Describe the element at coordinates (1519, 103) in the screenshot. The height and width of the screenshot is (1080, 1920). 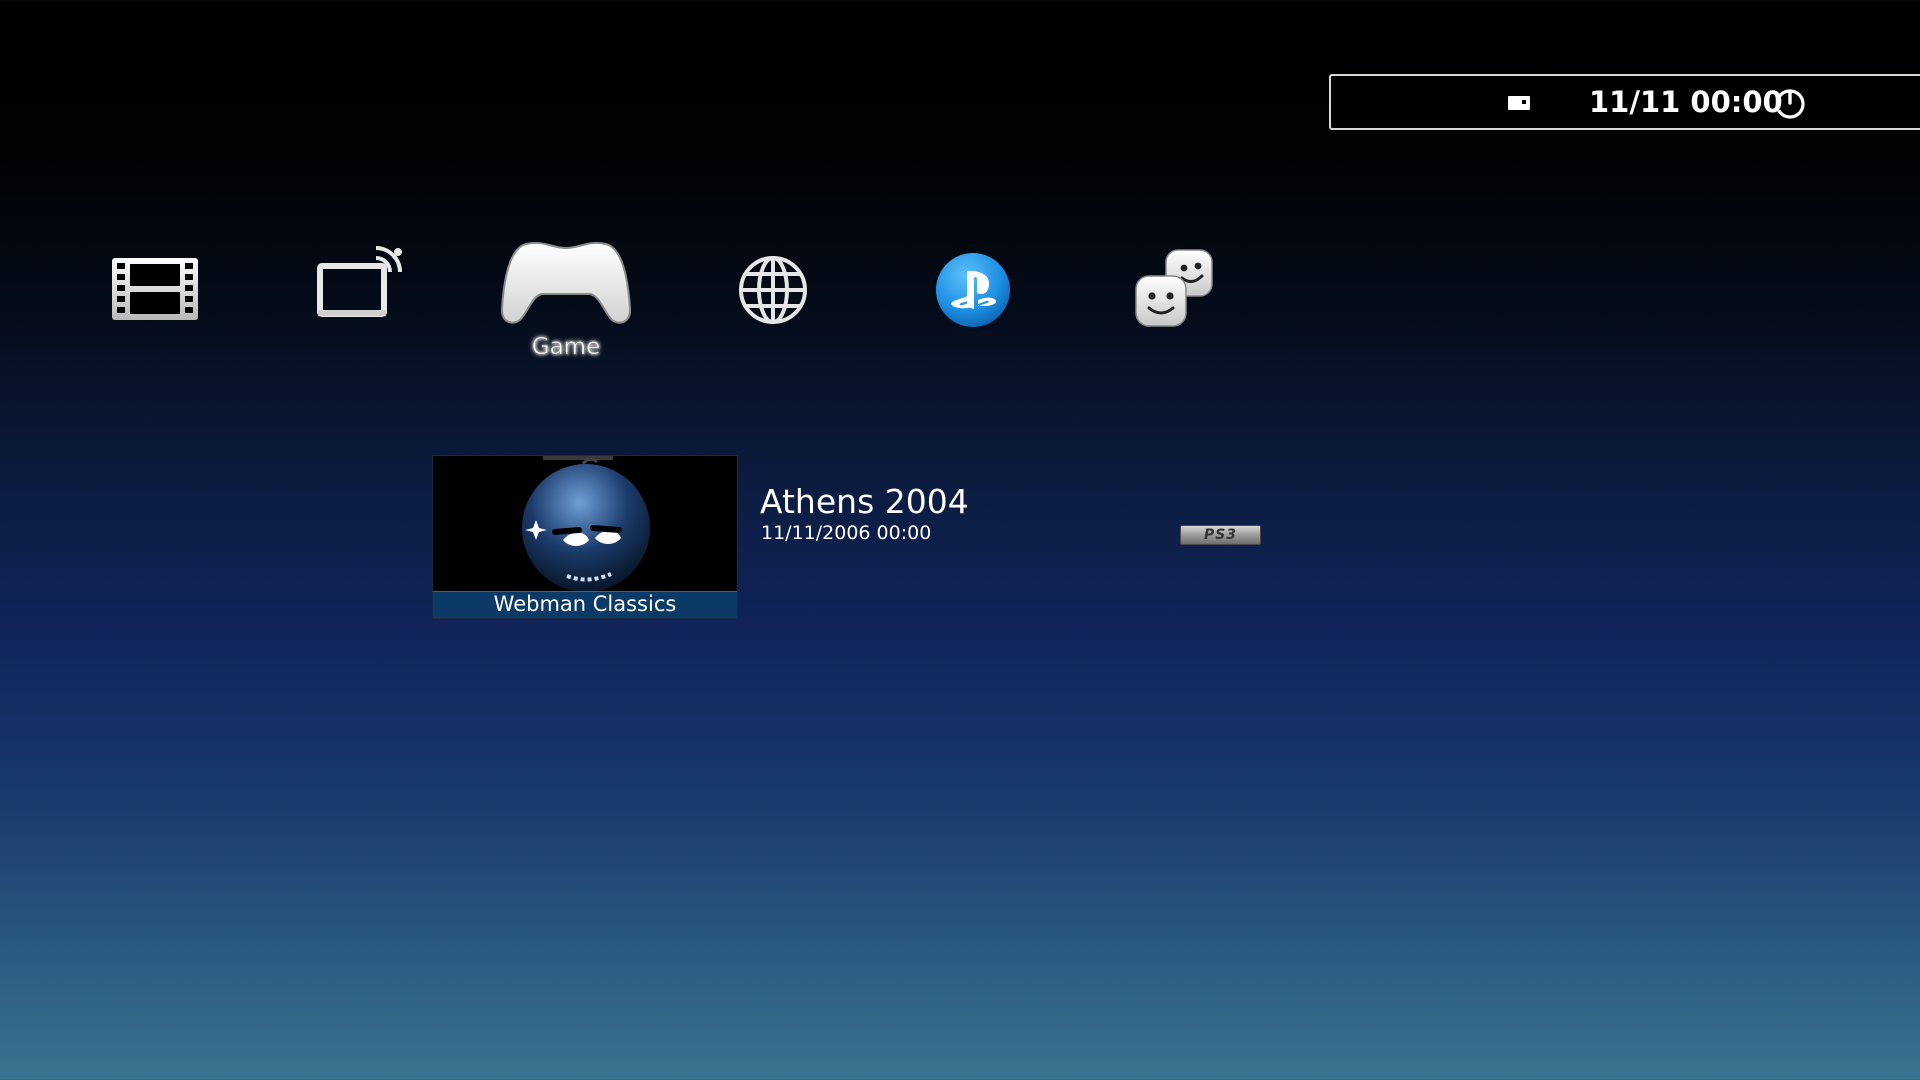
I see `message-icon` at that location.